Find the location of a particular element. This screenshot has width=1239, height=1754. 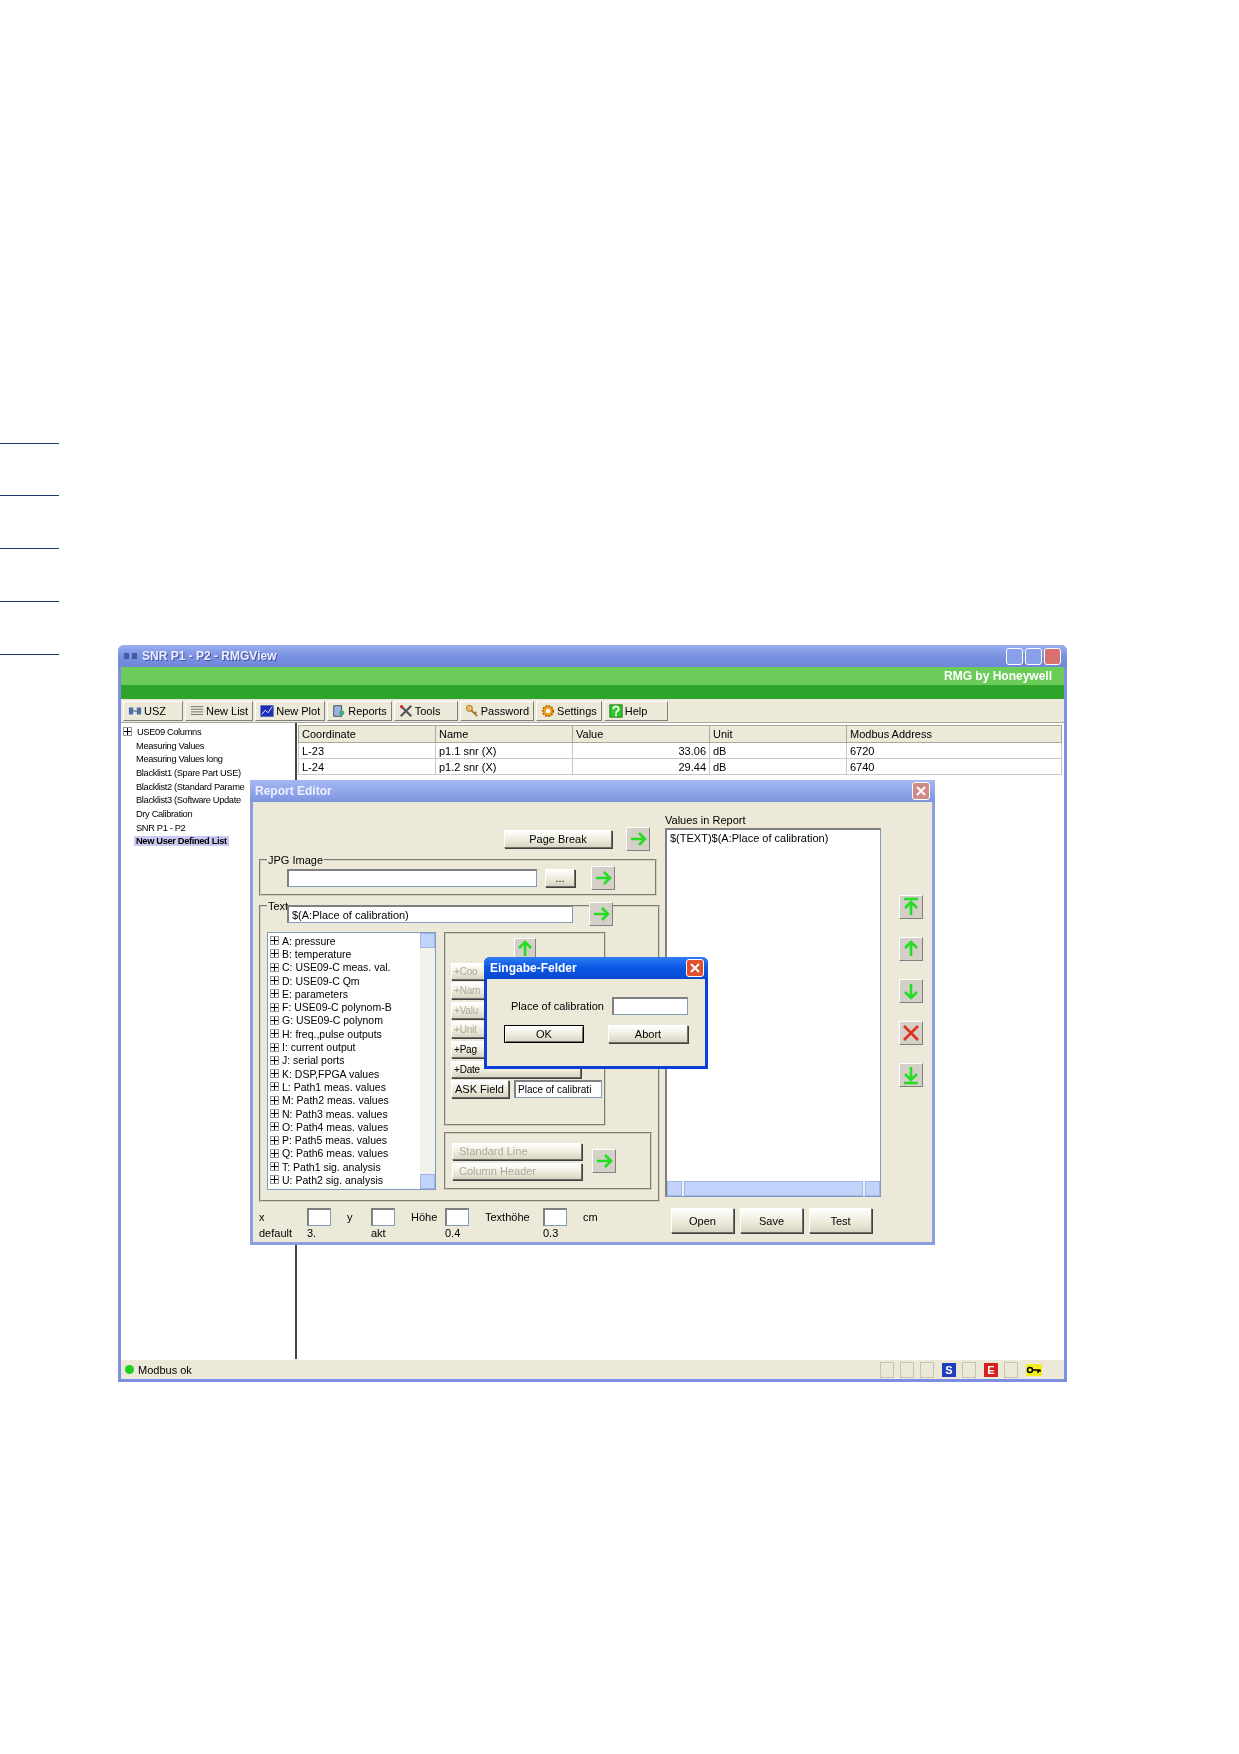

tree-item: USE09 Columns is located at coordinates (169, 731).